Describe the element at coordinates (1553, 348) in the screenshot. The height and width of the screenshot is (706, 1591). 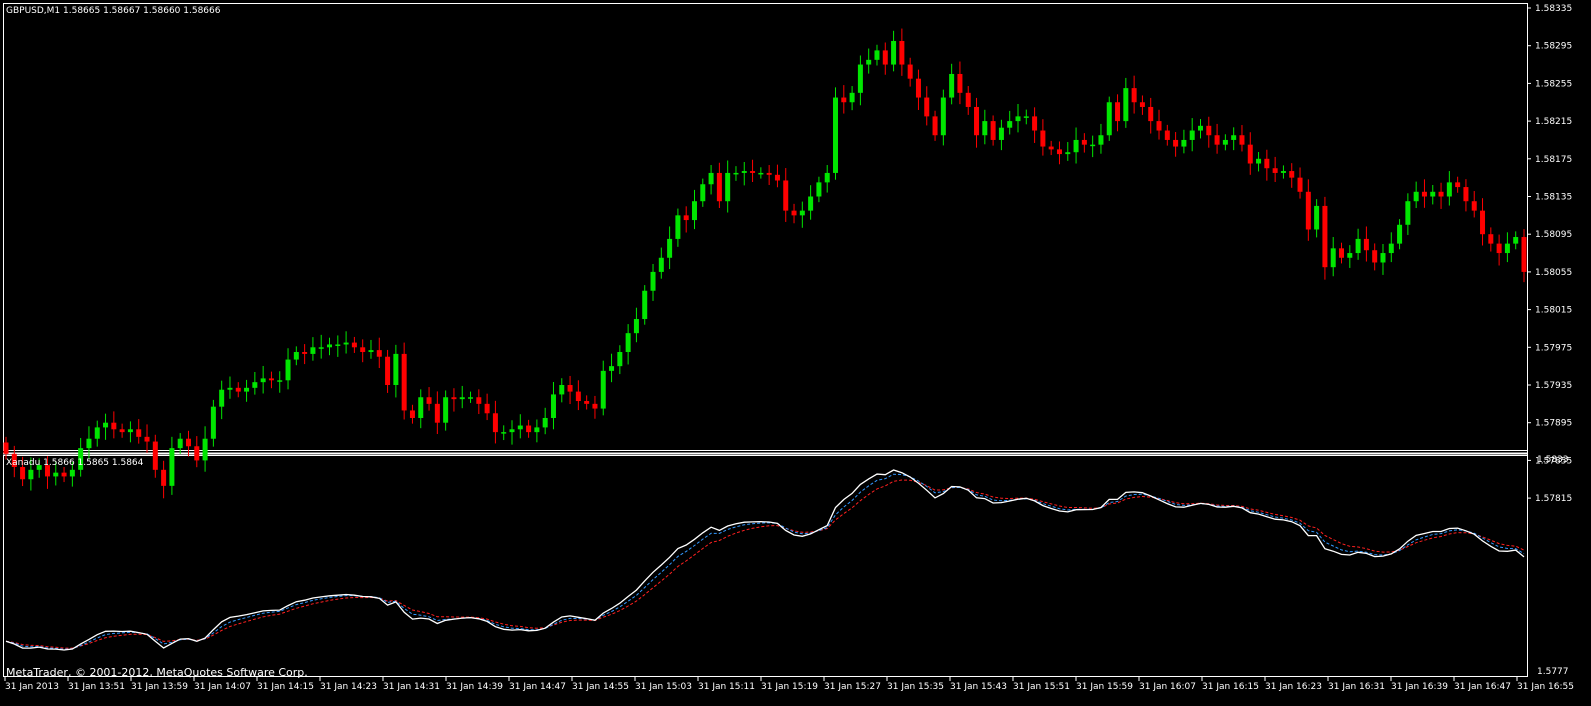
I see `price-label: 1.57975` at that location.